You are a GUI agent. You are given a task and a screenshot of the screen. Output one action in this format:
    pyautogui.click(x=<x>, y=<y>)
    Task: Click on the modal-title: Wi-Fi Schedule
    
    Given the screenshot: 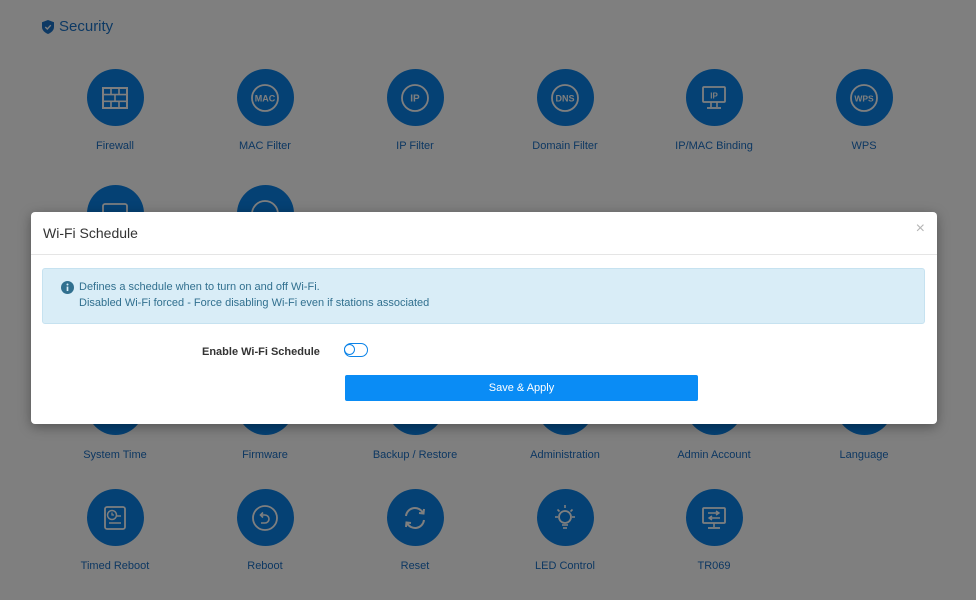 What is the action you would take?
    pyautogui.click(x=90, y=233)
    